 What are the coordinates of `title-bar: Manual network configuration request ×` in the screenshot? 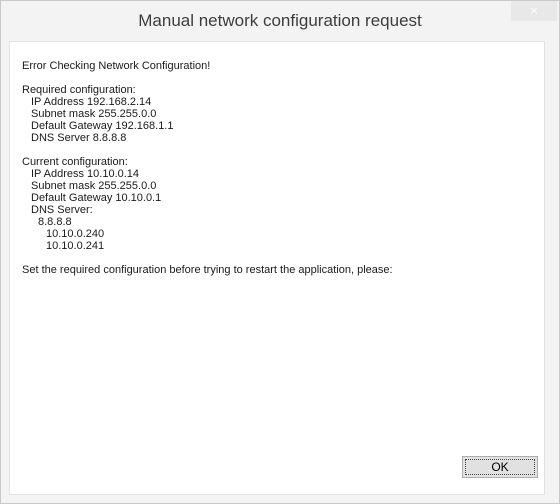 It's located at (280, 21).